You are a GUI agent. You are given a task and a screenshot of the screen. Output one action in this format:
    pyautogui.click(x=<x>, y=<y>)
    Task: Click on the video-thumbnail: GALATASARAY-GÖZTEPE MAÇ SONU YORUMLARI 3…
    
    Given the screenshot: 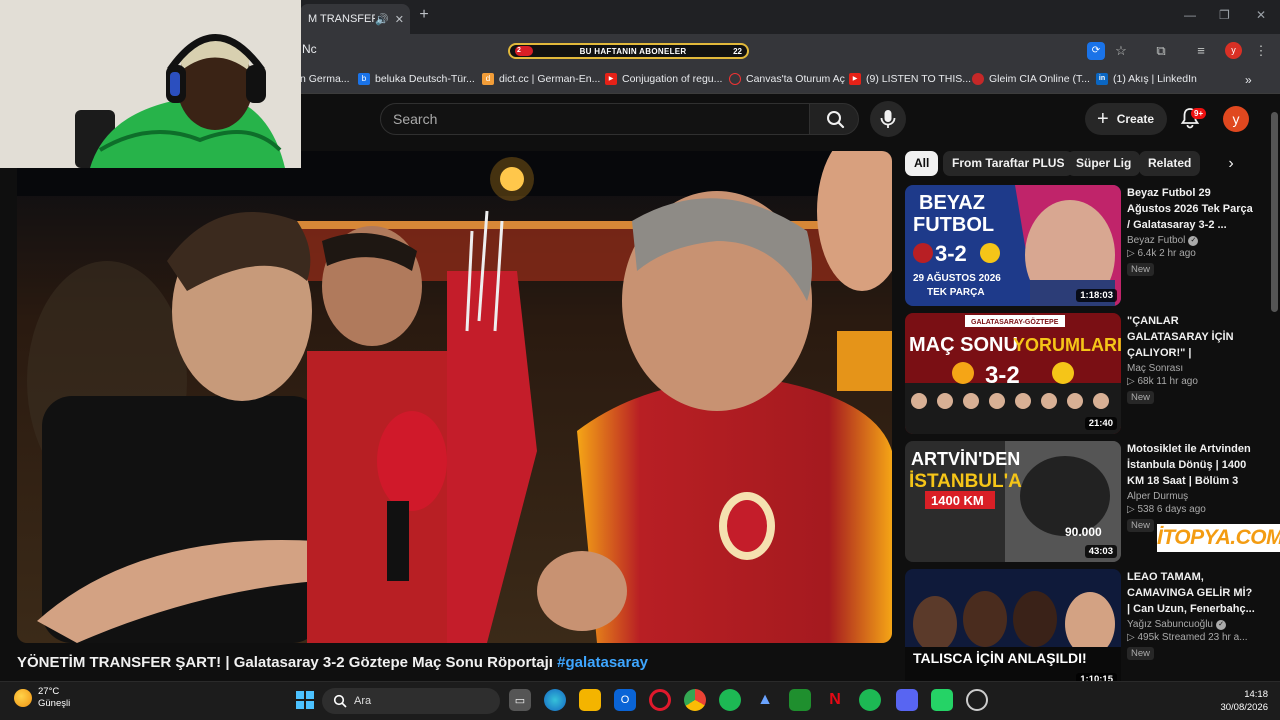 What is the action you would take?
    pyautogui.click(x=1013, y=373)
    